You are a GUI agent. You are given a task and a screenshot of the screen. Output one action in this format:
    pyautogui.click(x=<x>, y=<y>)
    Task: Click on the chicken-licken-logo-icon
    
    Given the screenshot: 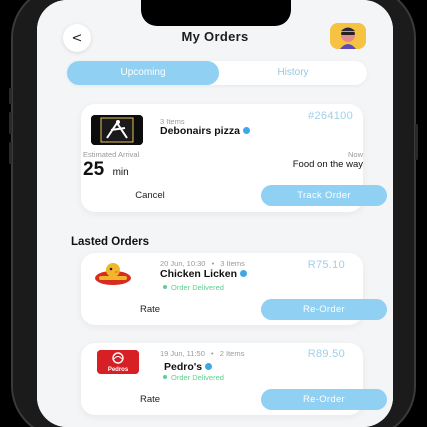 What is the action you would take?
    pyautogui.click(x=113, y=274)
    